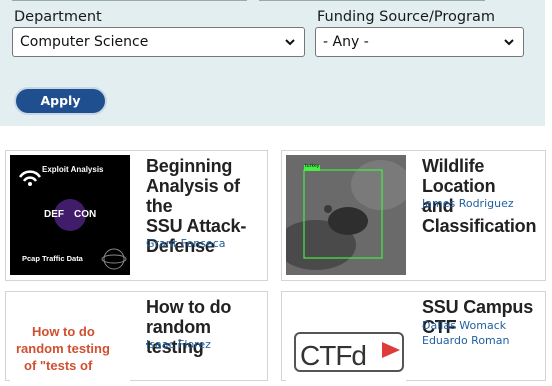 The image size is (552, 386). I want to click on author-link: Isaac Florez, so click(178, 344).